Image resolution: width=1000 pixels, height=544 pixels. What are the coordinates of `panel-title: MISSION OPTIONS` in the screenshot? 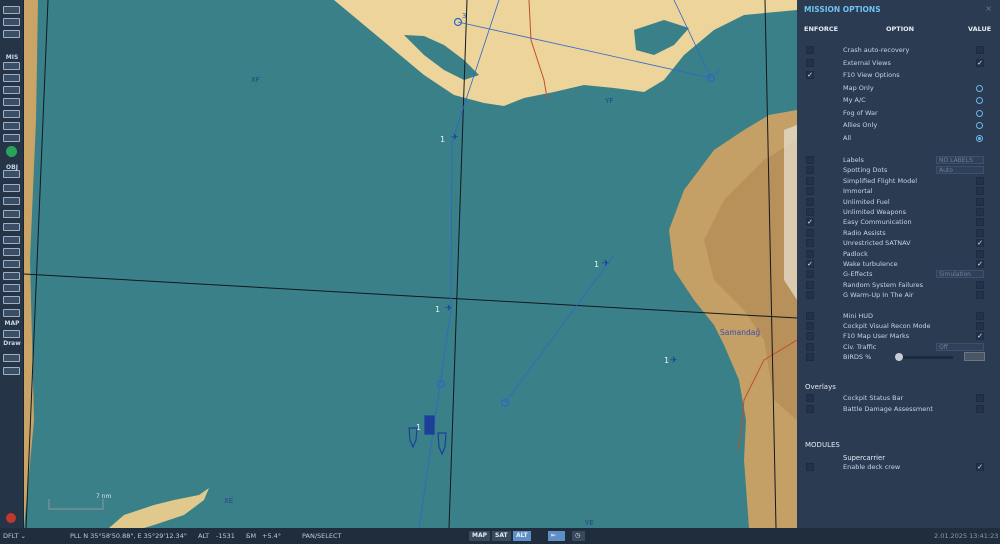 It's located at (842, 9).